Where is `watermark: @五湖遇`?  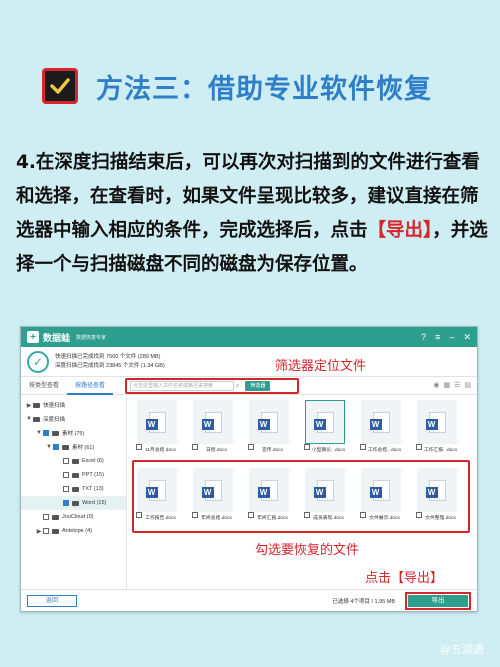 watermark: @五湖遇 is located at coordinates (462, 649).